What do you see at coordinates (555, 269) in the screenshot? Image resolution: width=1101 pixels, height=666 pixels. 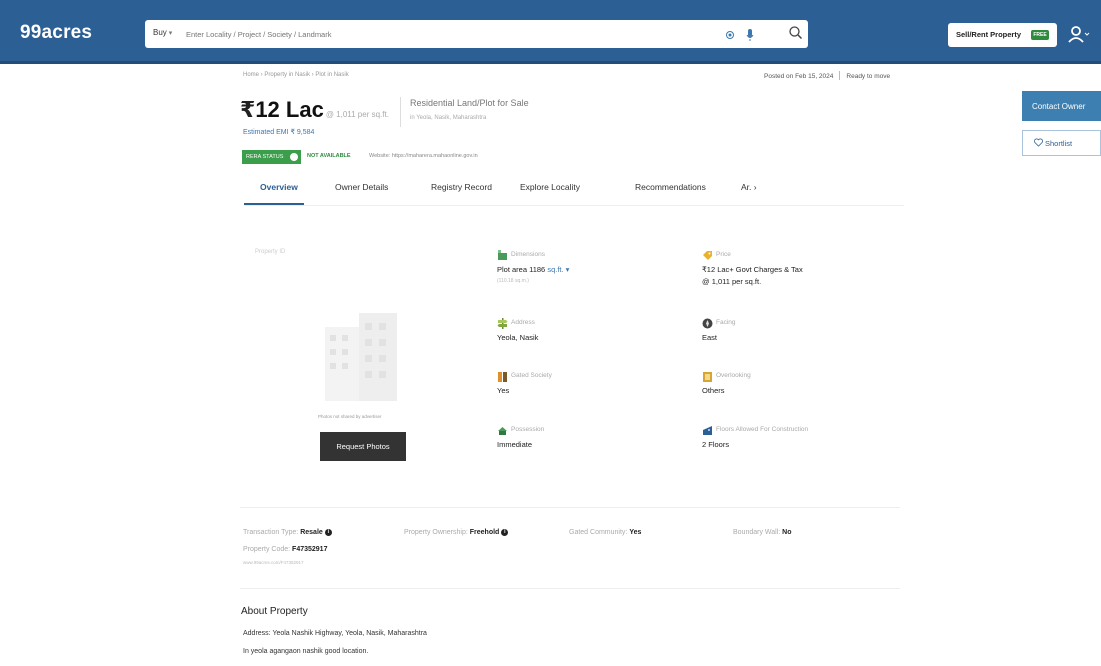 I see `unit-dropdown: sq.ft.` at bounding box center [555, 269].